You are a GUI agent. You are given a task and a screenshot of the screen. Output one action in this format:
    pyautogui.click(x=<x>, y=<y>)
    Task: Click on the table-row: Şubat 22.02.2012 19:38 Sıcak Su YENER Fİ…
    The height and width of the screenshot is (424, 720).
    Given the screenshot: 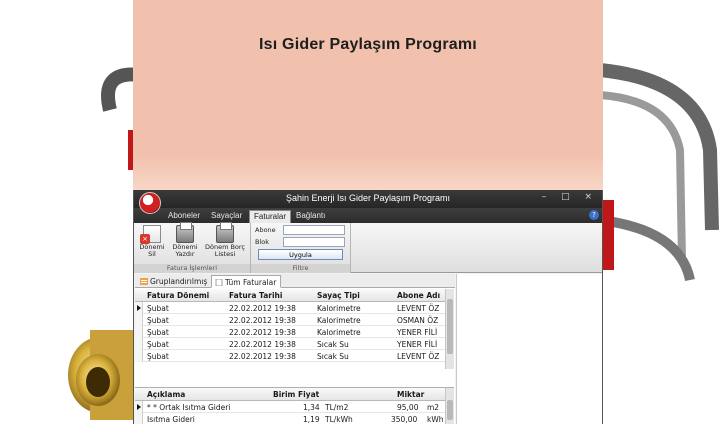 What is the action you would take?
    pyautogui.click(x=294, y=344)
    